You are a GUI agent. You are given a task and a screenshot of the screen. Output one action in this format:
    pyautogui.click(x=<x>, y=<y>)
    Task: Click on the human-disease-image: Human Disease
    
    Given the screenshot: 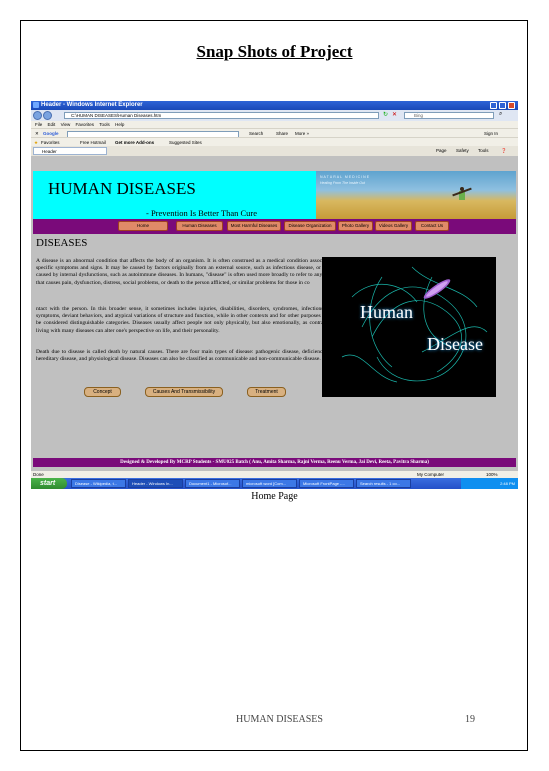 What is the action you would take?
    pyautogui.click(x=409, y=327)
    